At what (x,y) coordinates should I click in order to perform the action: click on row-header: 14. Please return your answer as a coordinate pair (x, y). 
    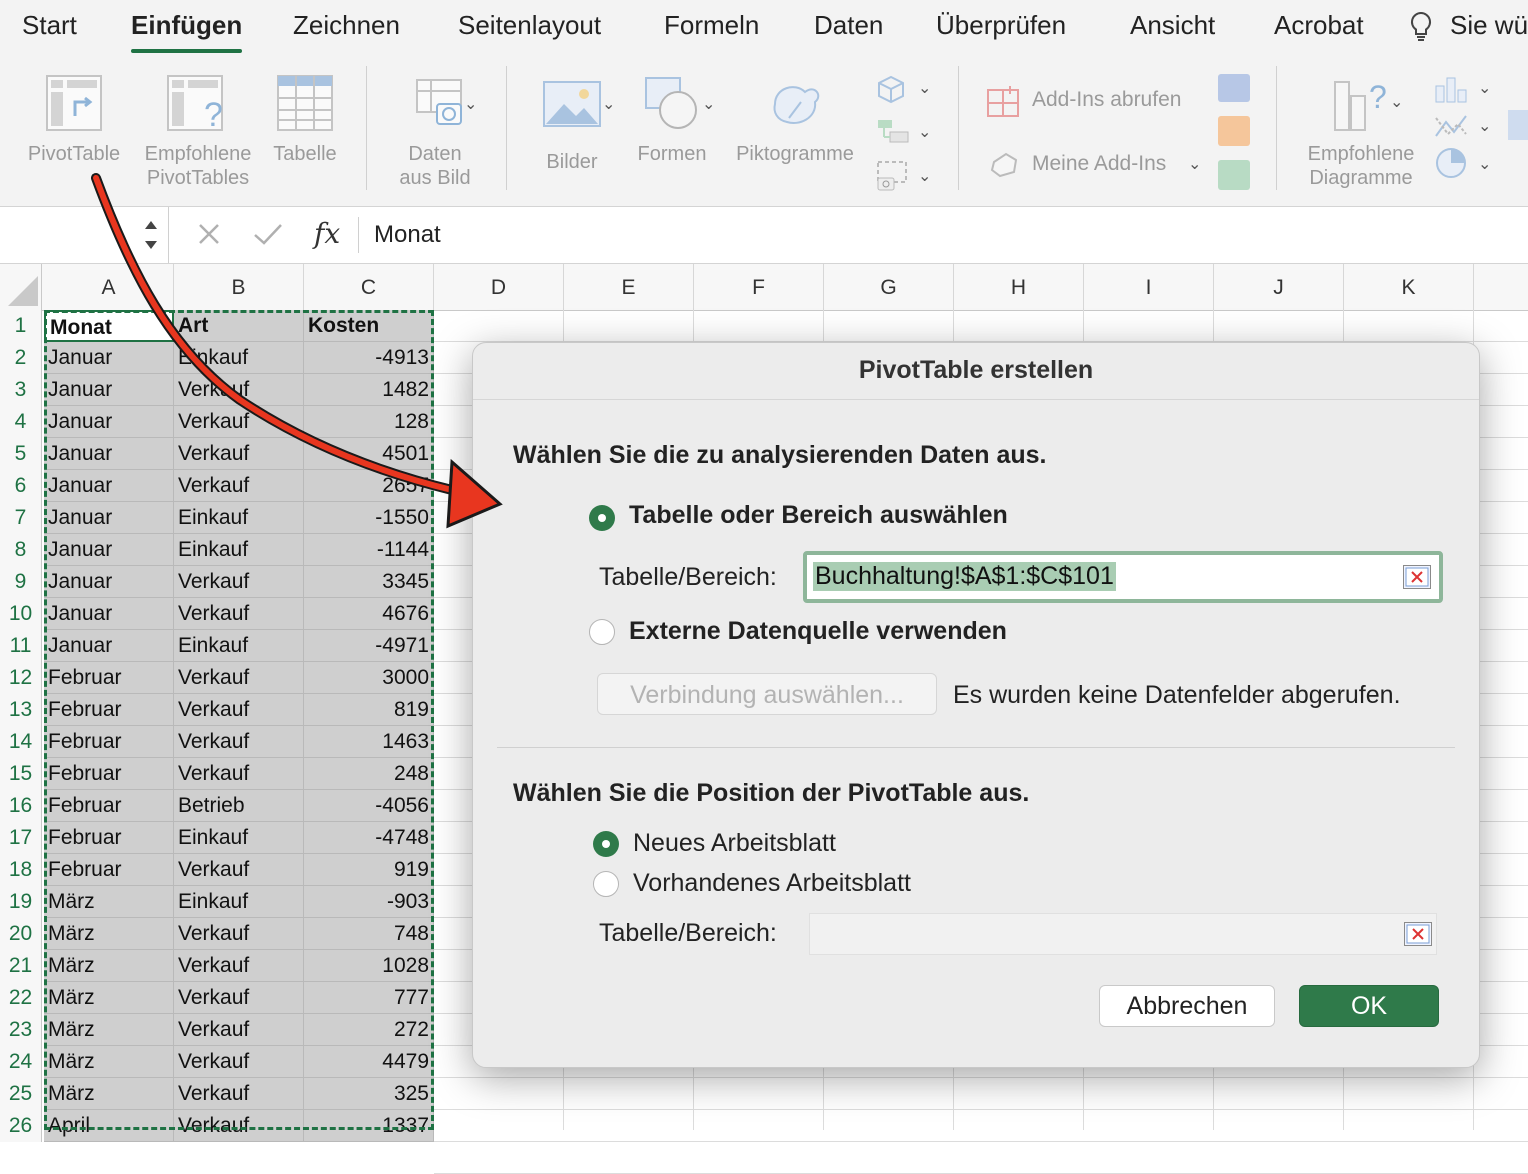
    Looking at the image, I should click on (21, 742).